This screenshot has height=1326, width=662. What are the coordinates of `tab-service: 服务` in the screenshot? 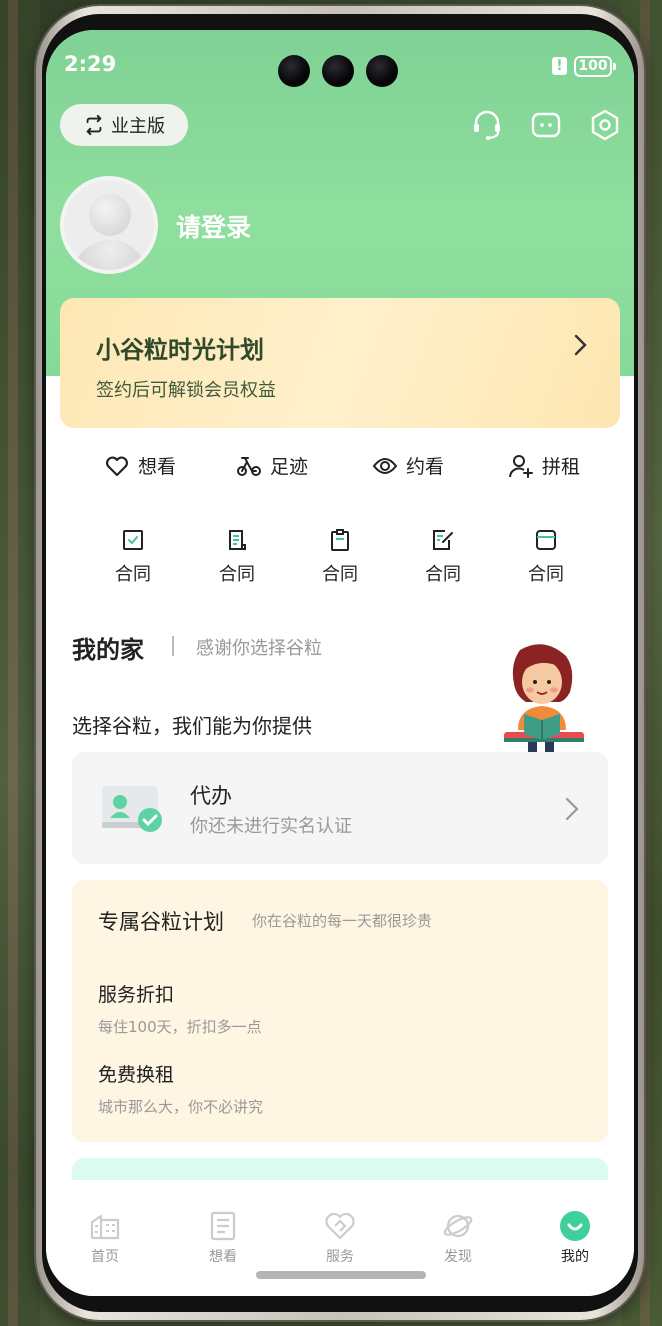 It's located at (340, 1238).